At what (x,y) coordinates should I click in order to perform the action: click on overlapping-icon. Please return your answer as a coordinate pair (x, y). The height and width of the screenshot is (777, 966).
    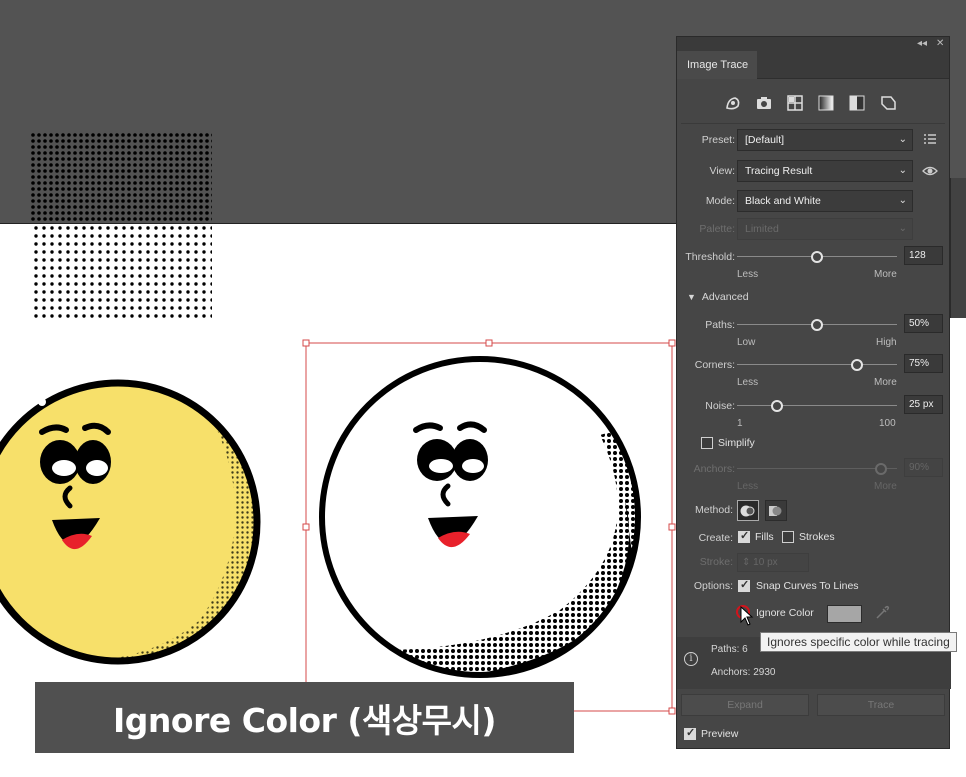
    Looking at the image, I should click on (775, 510).